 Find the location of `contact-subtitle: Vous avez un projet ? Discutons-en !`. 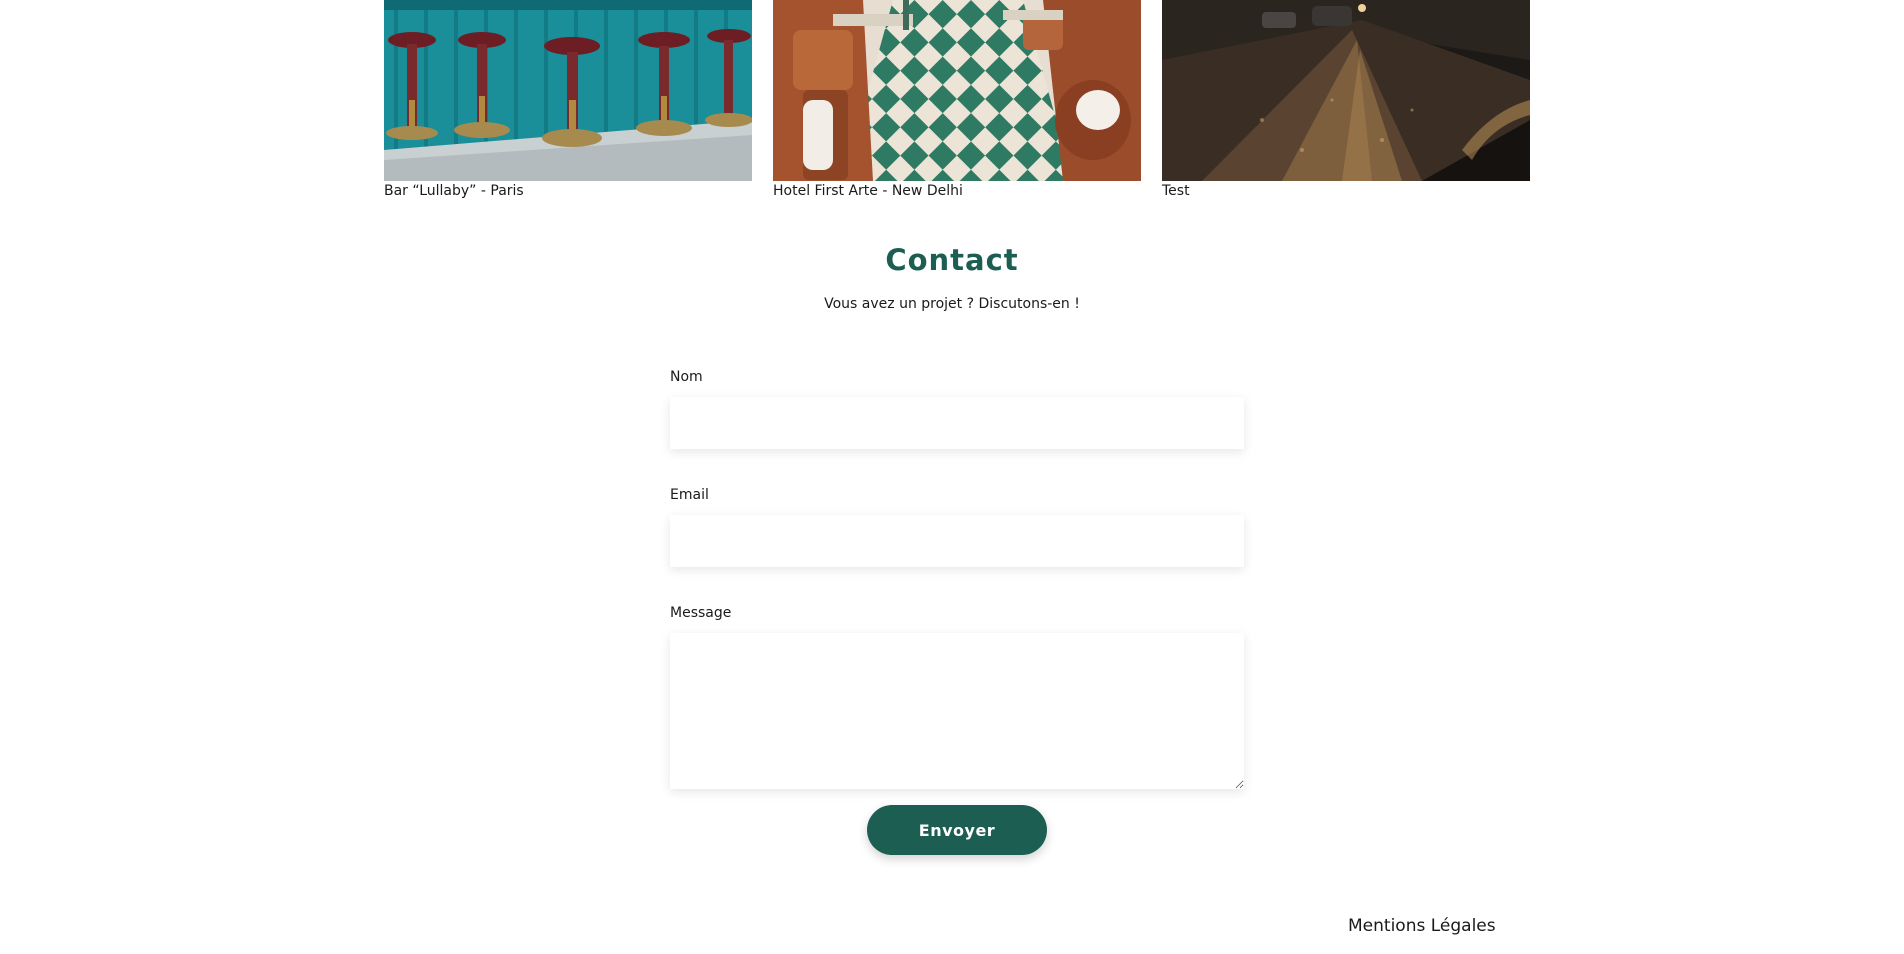

contact-subtitle: Vous avez un projet ? Discutons-en ! is located at coordinates (952, 304).